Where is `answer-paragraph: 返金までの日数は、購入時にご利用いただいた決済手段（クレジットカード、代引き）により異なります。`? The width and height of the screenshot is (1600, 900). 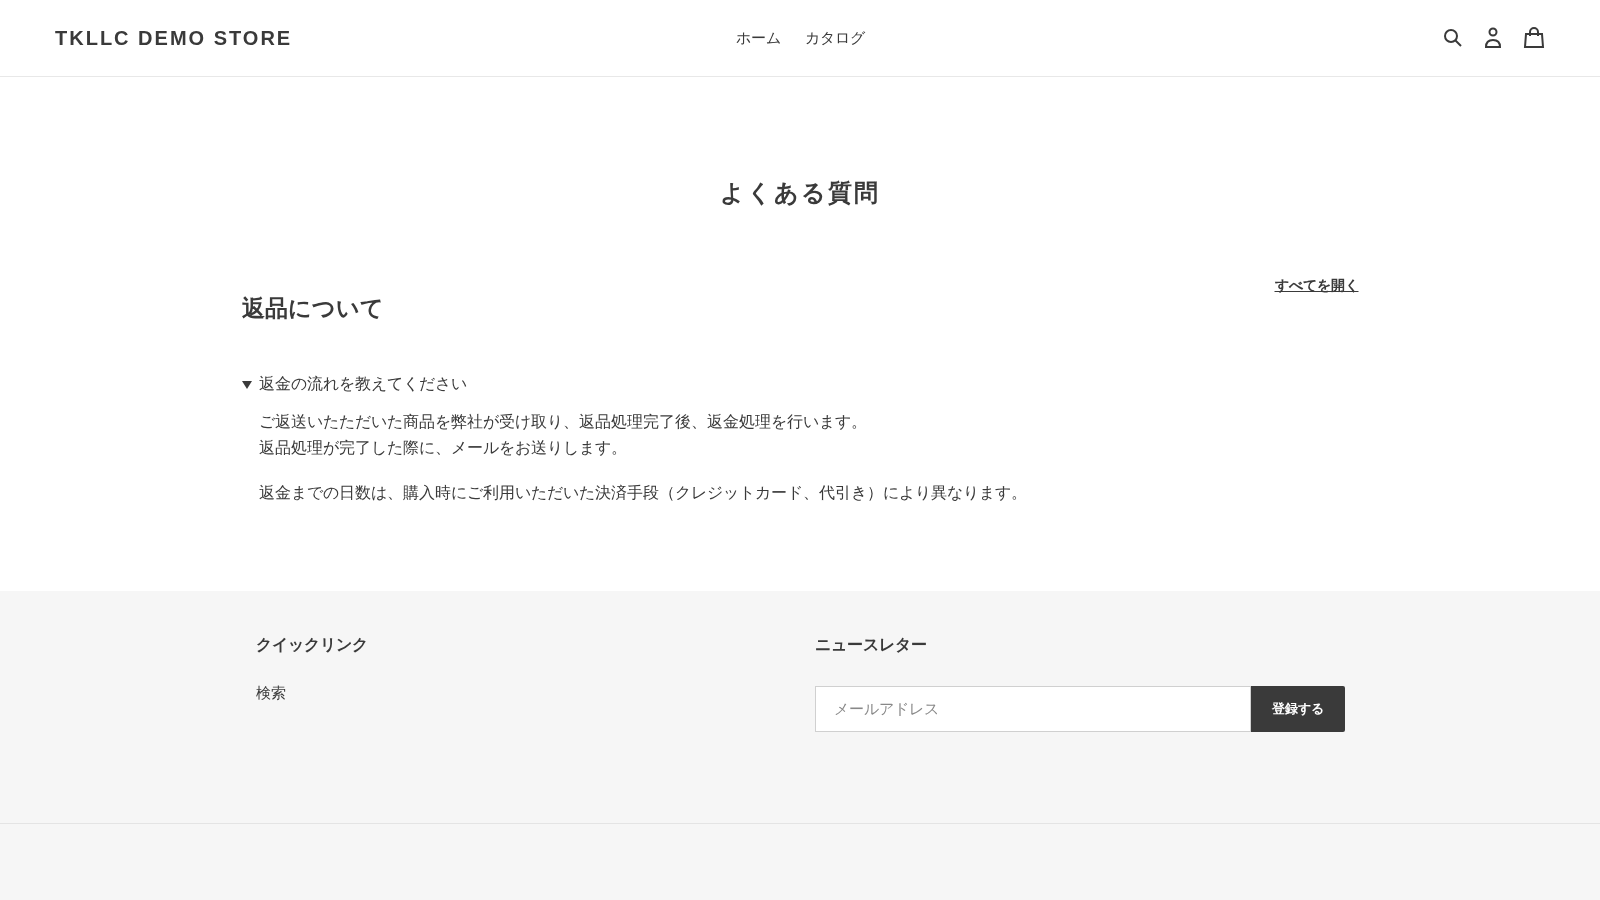 answer-paragraph: 返金までの日数は、購入時にご利用いただいた決済手段（クレジットカード、代引き）により異なります。 is located at coordinates (643, 493).